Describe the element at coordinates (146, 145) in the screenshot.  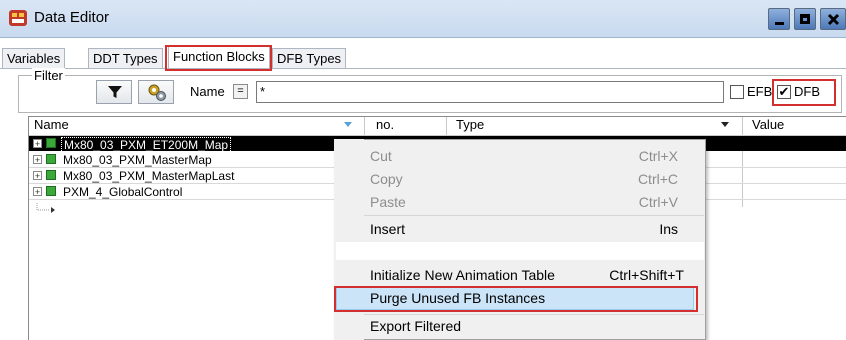
I see `row-name: Mx80_03_PXM_ET200M_Map` at that location.